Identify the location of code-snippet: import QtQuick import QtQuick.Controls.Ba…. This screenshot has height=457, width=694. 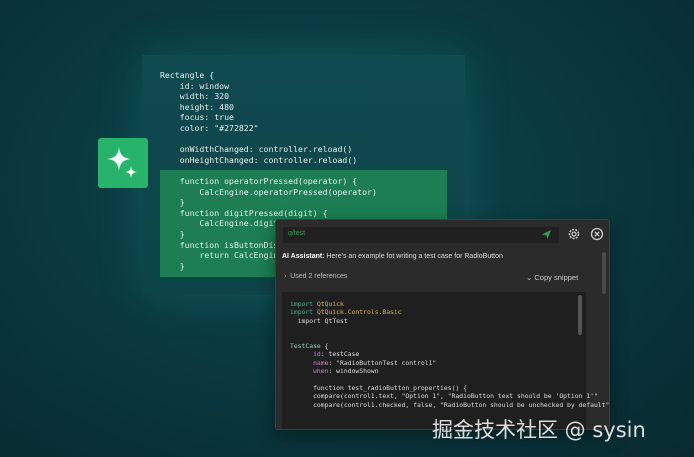
(445, 360).